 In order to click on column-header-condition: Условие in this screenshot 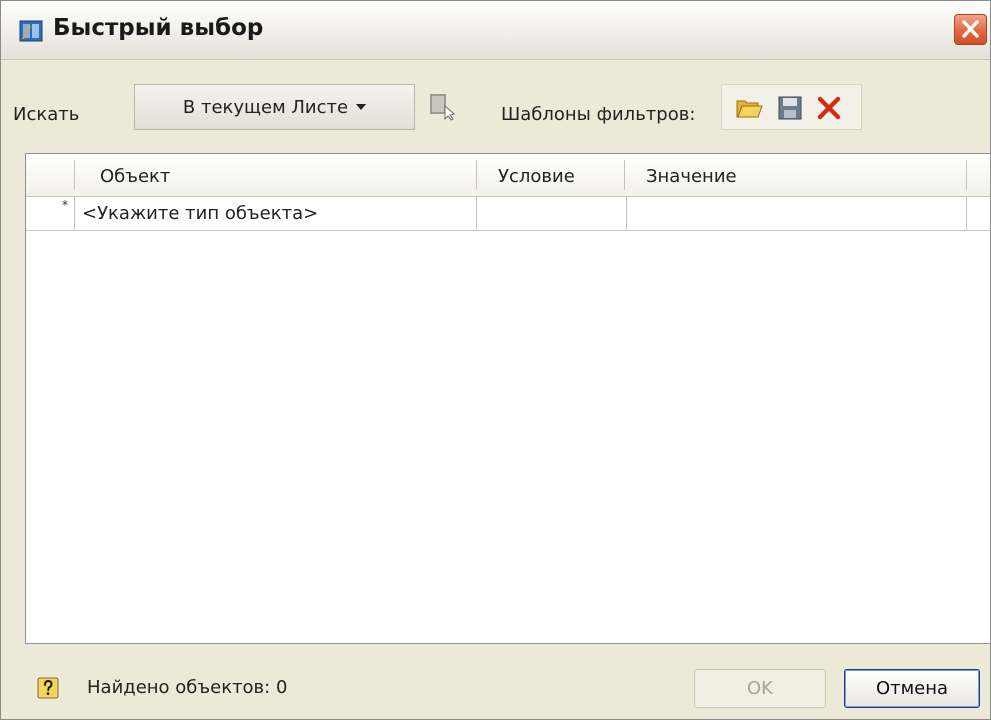, I will do `click(536, 176)`.